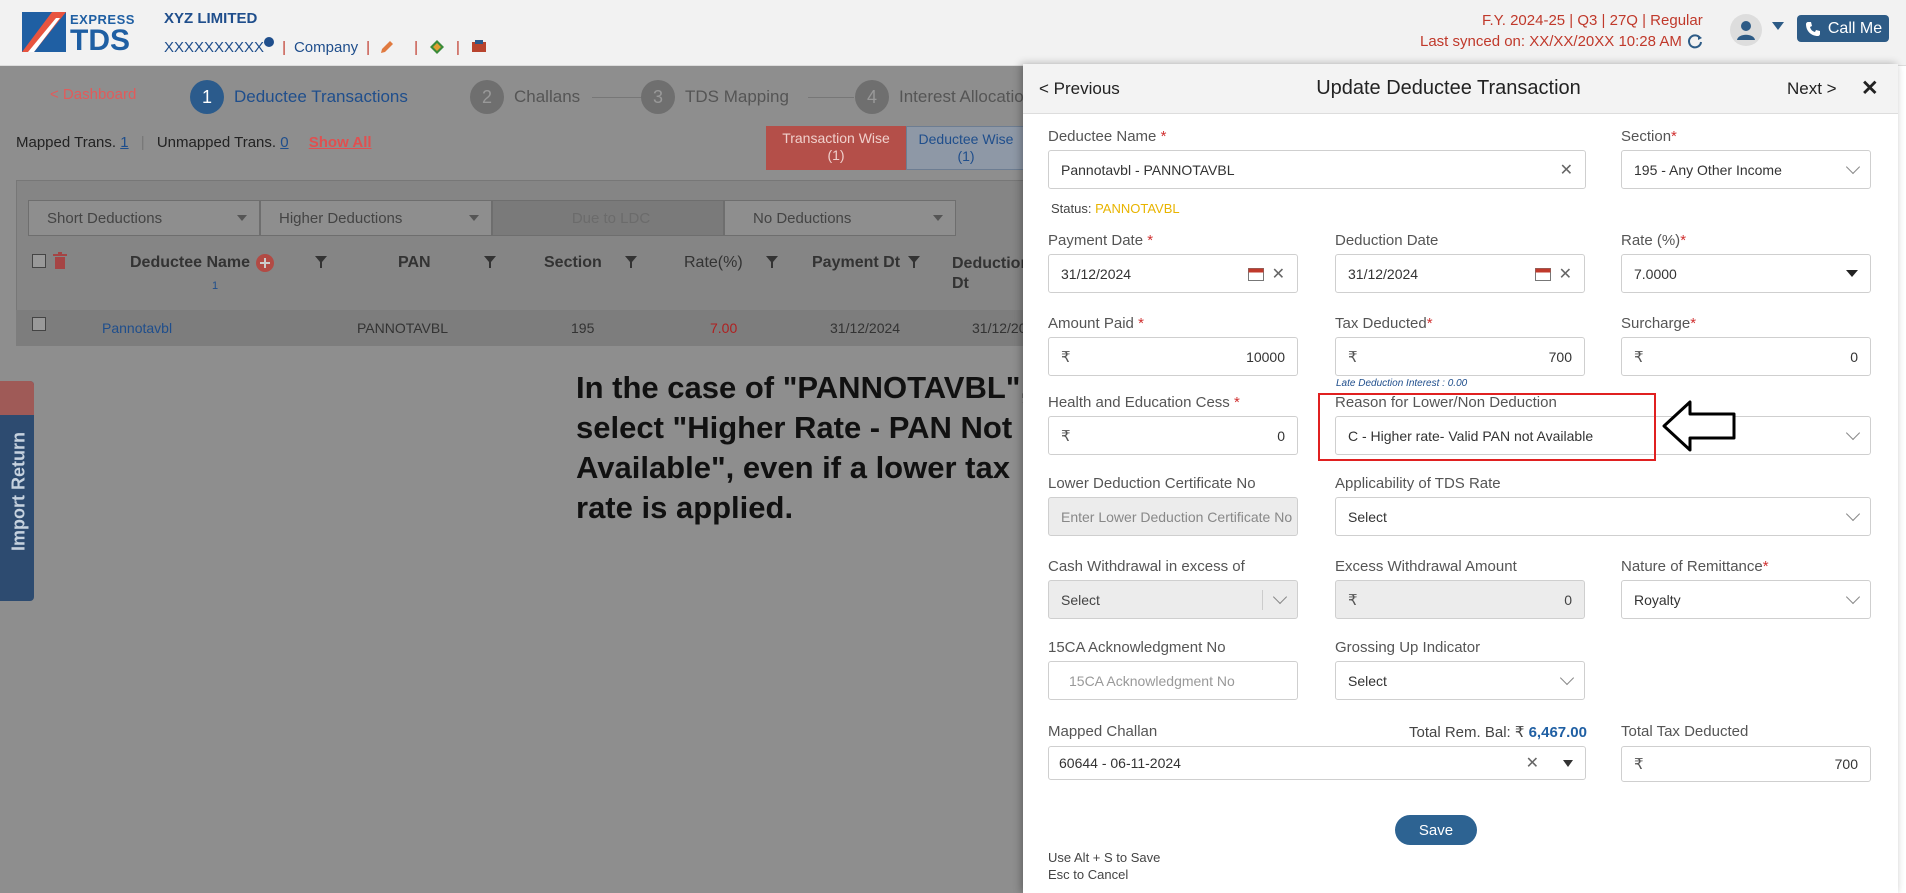 The image size is (1906, 893). What do you see at coordinates (269, 42) in the screenshot?
I see `info-icon` at bounding box center [269, 42].